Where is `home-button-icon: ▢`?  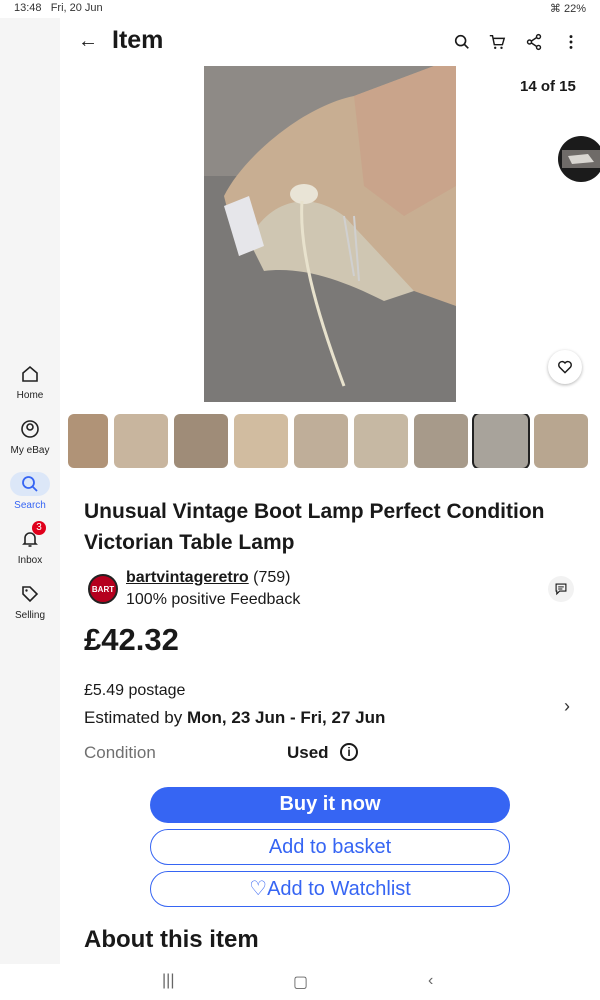 home-button-icon: ▢ is located at coordinates (300, 982).